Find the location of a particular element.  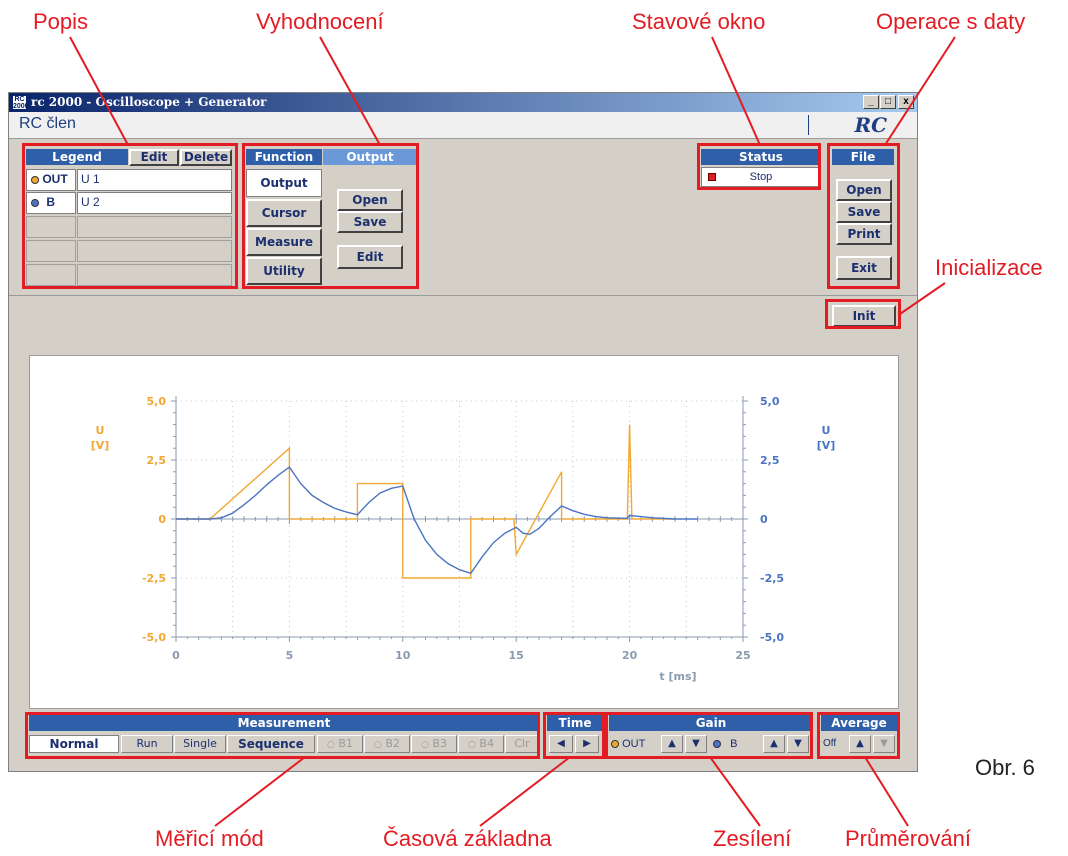

annotation-stavove-okno: Stavové okno is located at coordinates (699, 21).